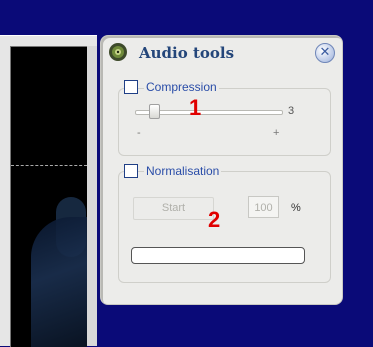 This screenshot has width=373, height=347. Describe the element at coordinates (131, 87) in the screenshot. I see `compression-checkbox` at that location.